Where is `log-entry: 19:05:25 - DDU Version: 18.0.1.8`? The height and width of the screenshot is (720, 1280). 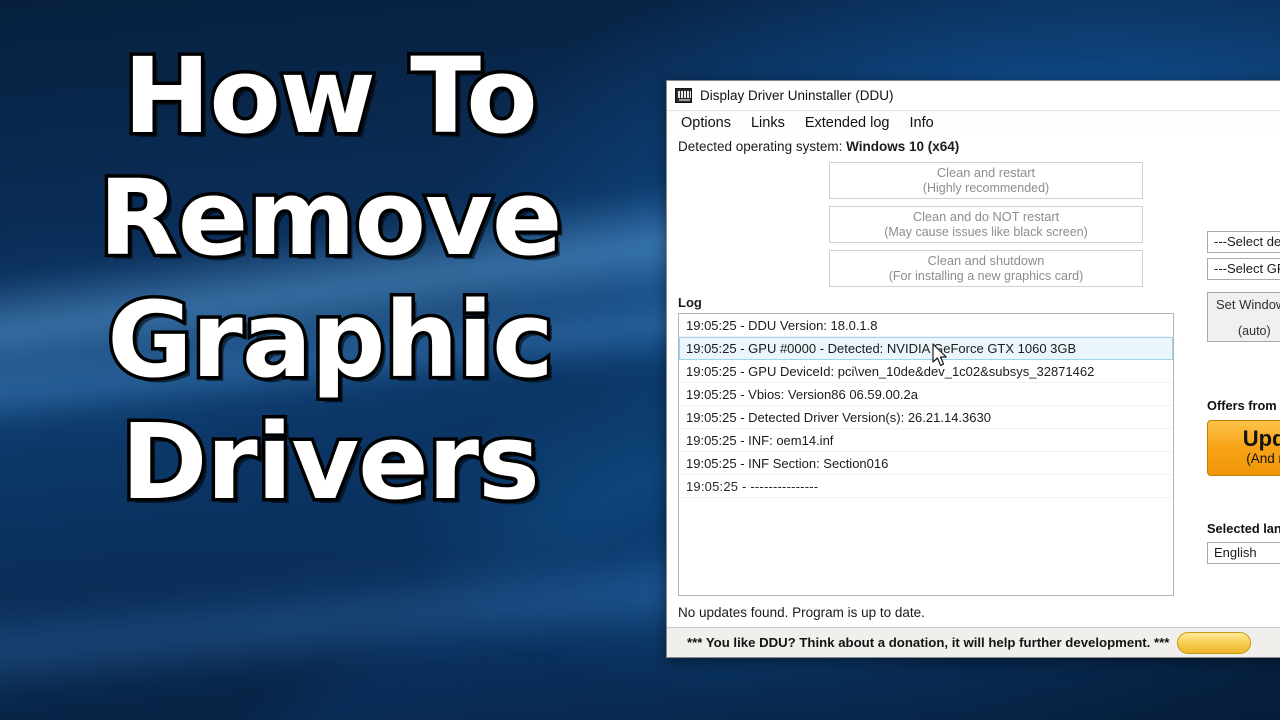 log-entry: 19:05:25 - DDU Version: 18.0.1.8 is located at coordinates (926, 325).